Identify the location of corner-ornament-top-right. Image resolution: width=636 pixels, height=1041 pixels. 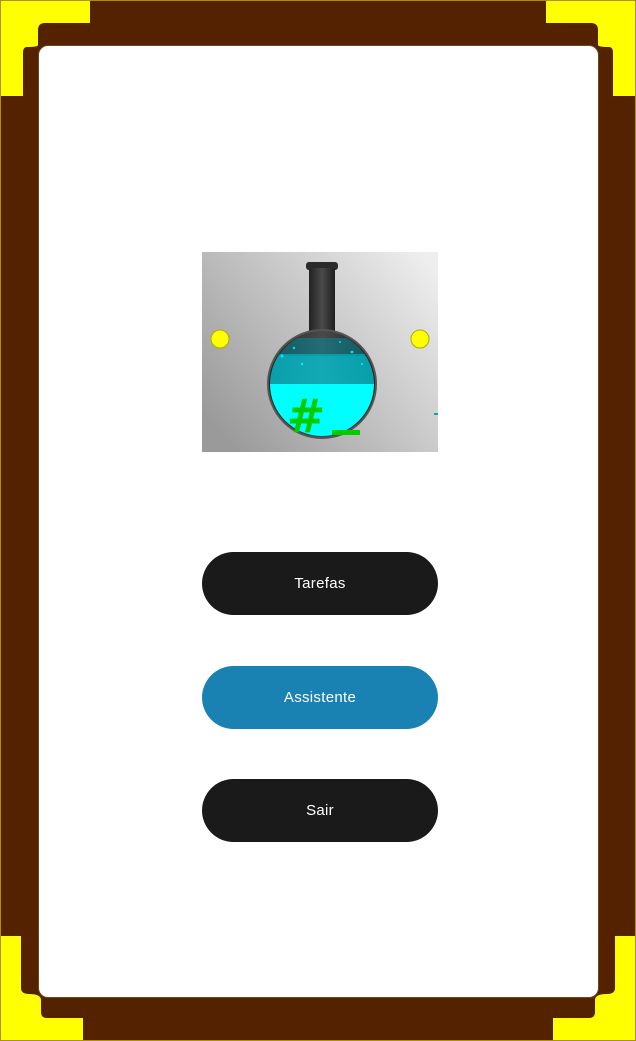
(590, 49).